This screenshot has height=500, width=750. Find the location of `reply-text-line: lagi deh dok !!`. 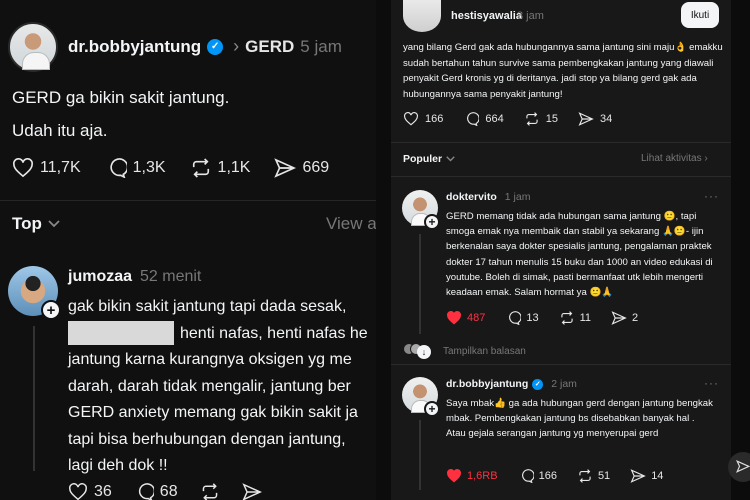

reply-text-line: lagi deh dok !! is located at coordinates (118, 465).